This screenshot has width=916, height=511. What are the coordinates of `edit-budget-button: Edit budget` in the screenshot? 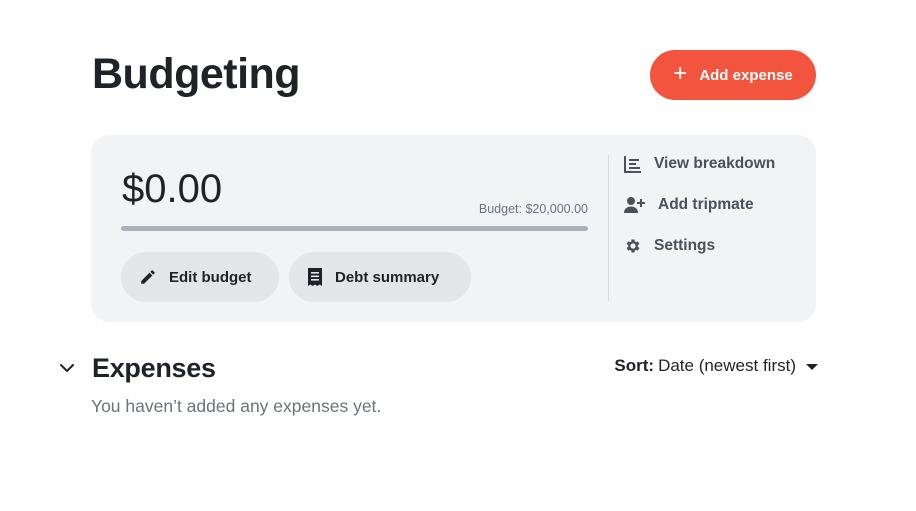 It's located at (200, 277).